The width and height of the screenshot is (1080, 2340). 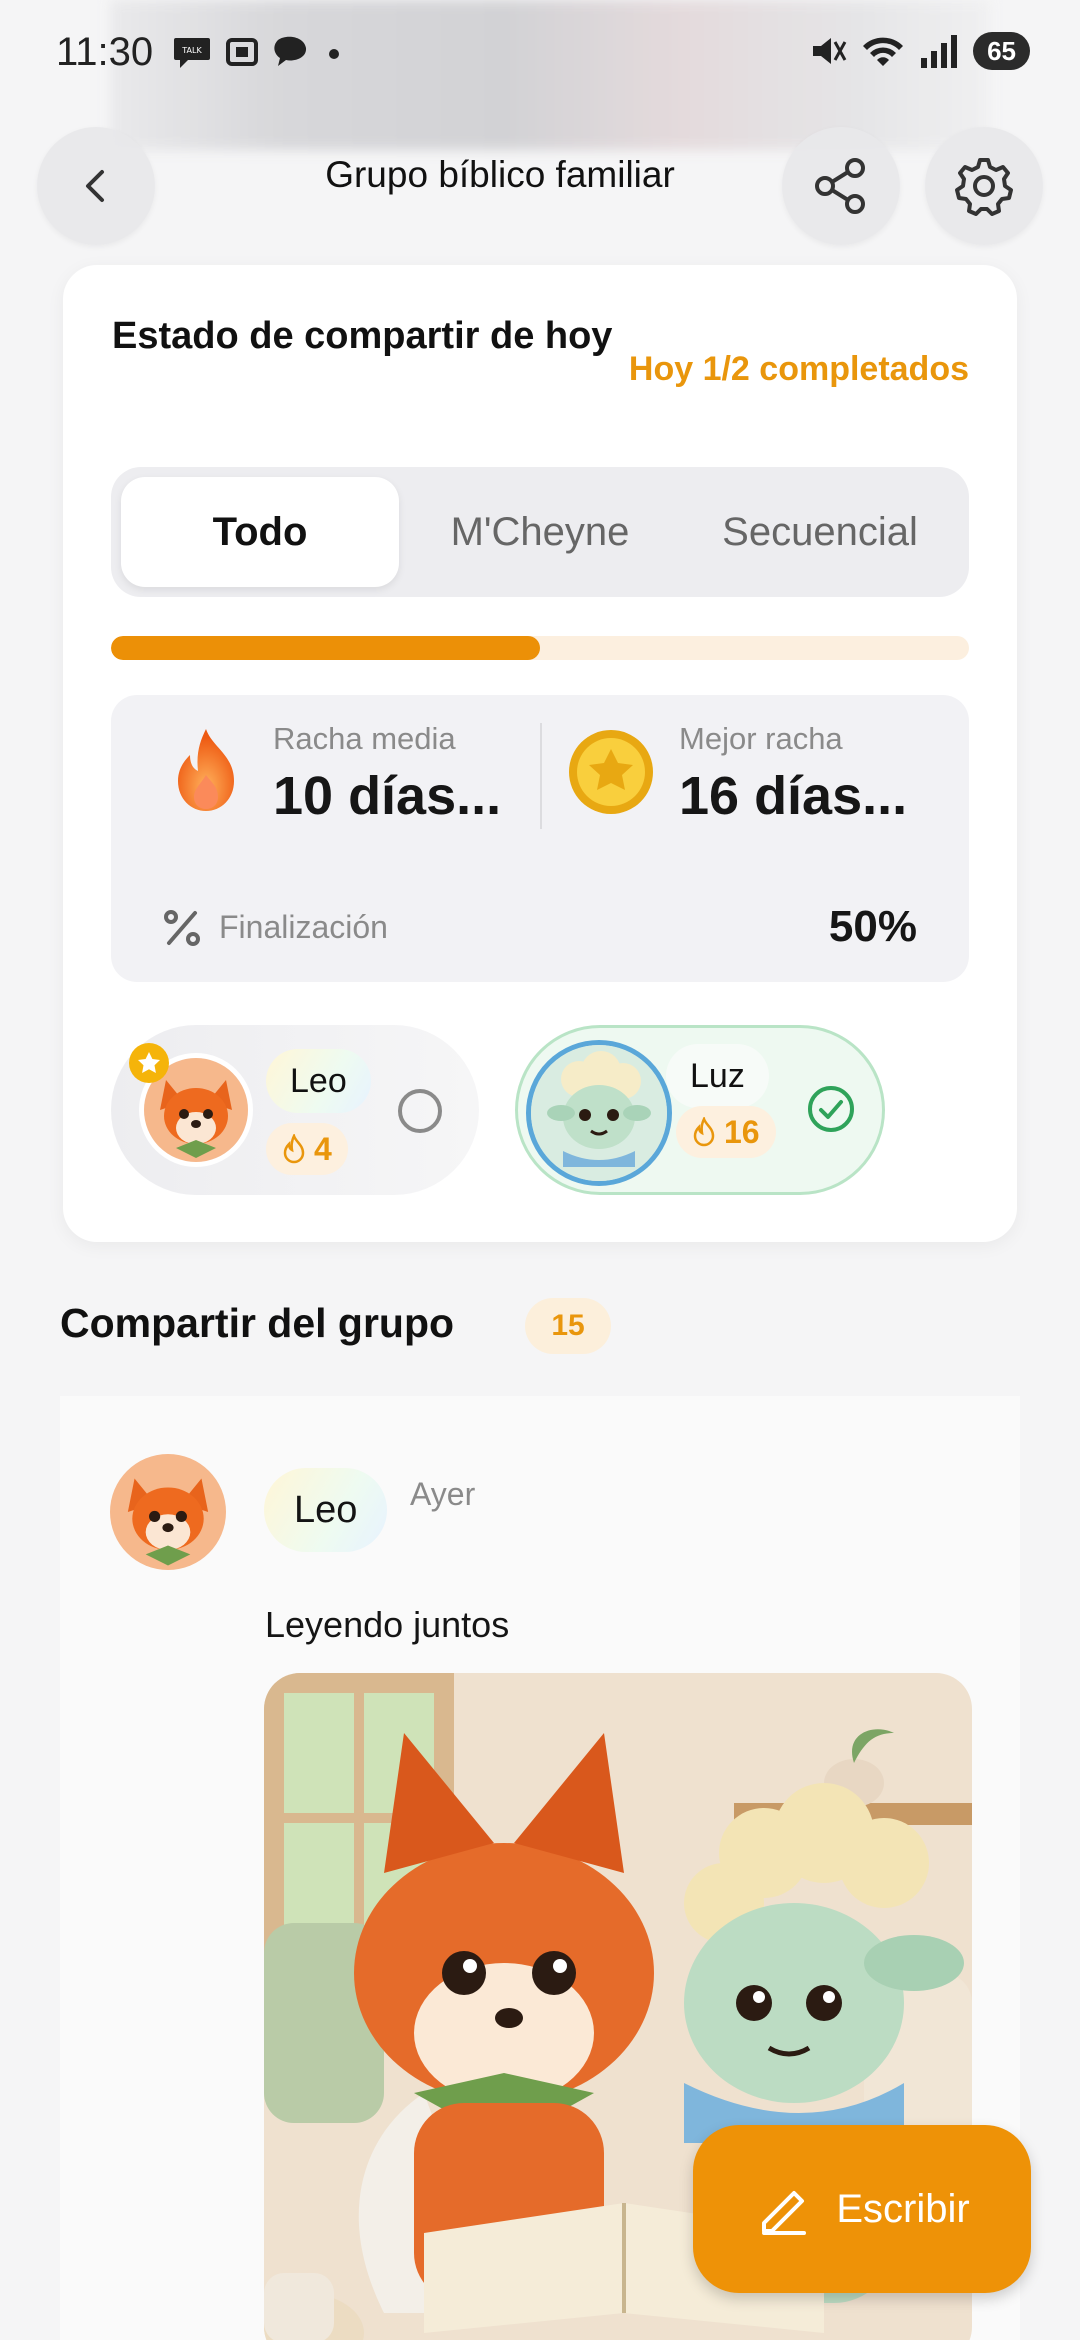 I want to click on share-icon, so click(x=840, y=186).